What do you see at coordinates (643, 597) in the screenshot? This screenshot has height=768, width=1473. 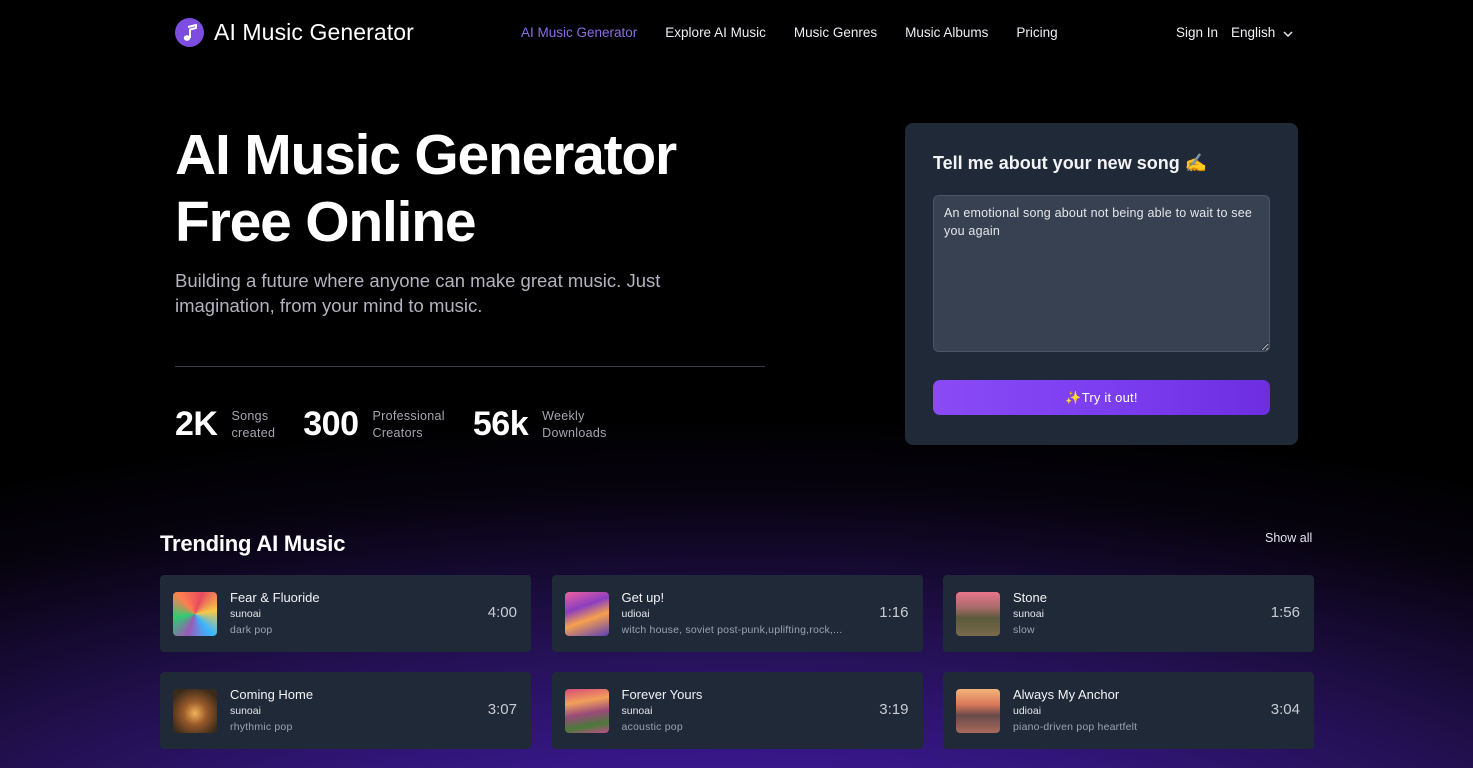 I see `song-title: Get up!` at bounding box center [643, 597].